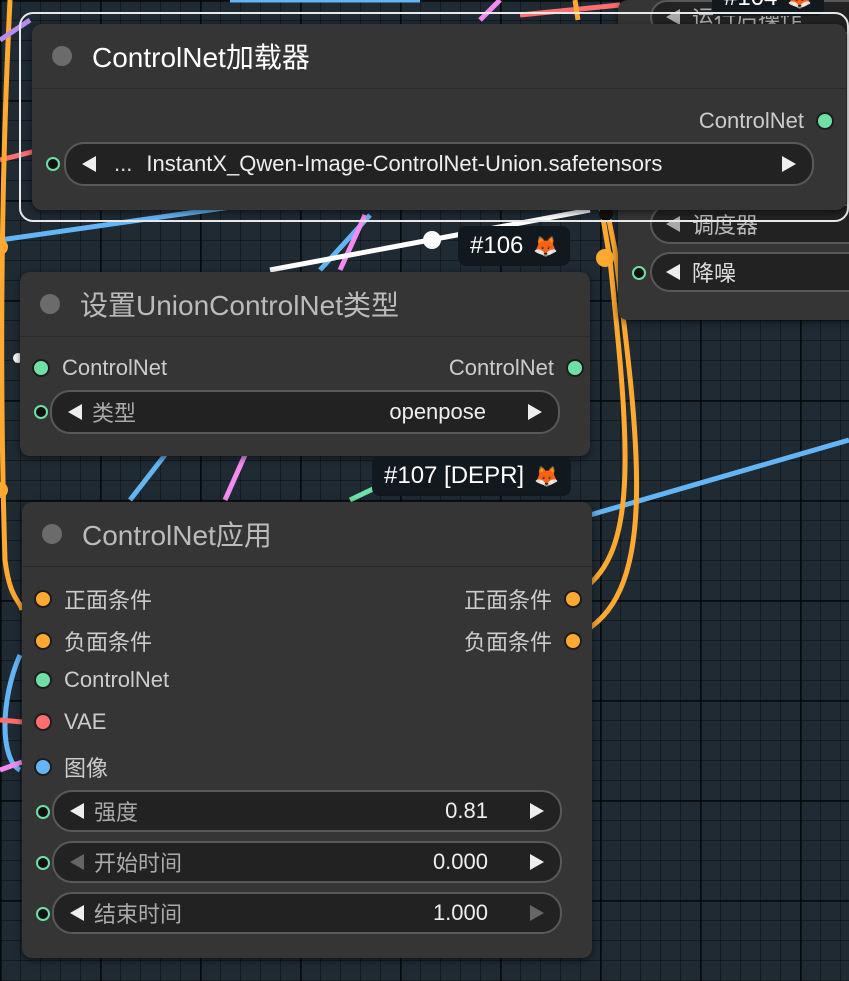  What do you see at coordinates (437, 411) in the screenshot?
I see `union-type-value: openpose` at bounding box center [437, 411].